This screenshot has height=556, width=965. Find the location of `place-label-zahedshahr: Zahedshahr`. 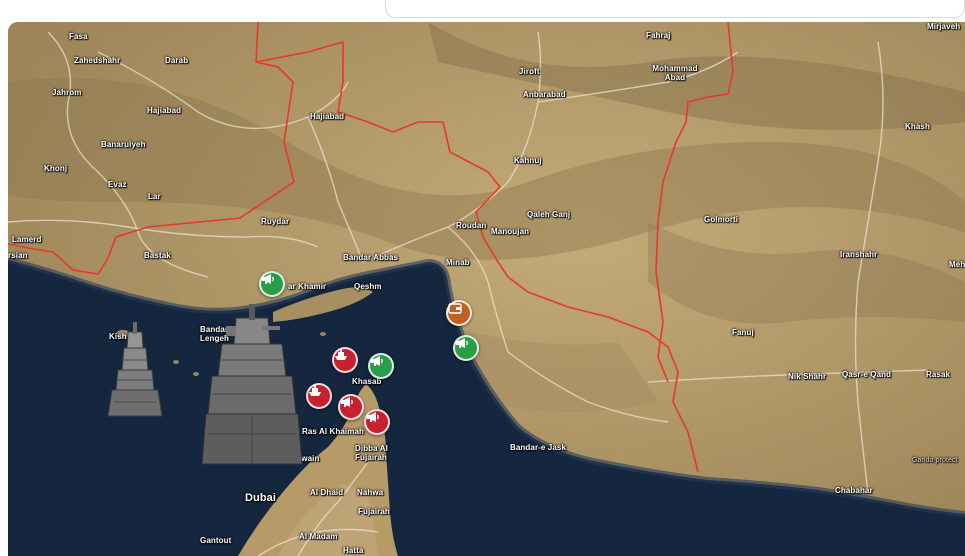

place-label-zahedshahr: Zahedshahr is located at coordinates (97, 60).